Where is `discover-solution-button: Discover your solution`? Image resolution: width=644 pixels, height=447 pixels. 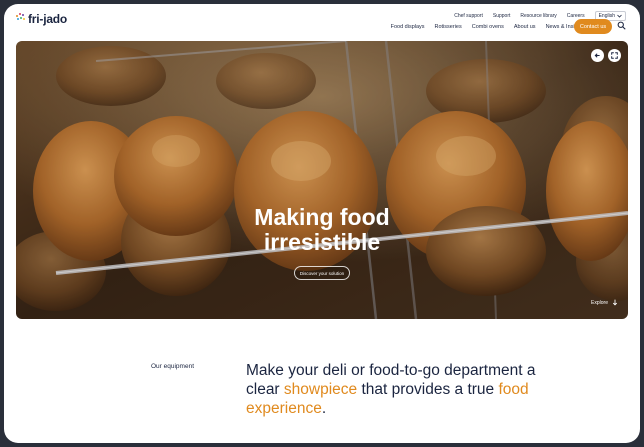
discover-solution-button: Discover your solution is located at coordinates (322, 273).